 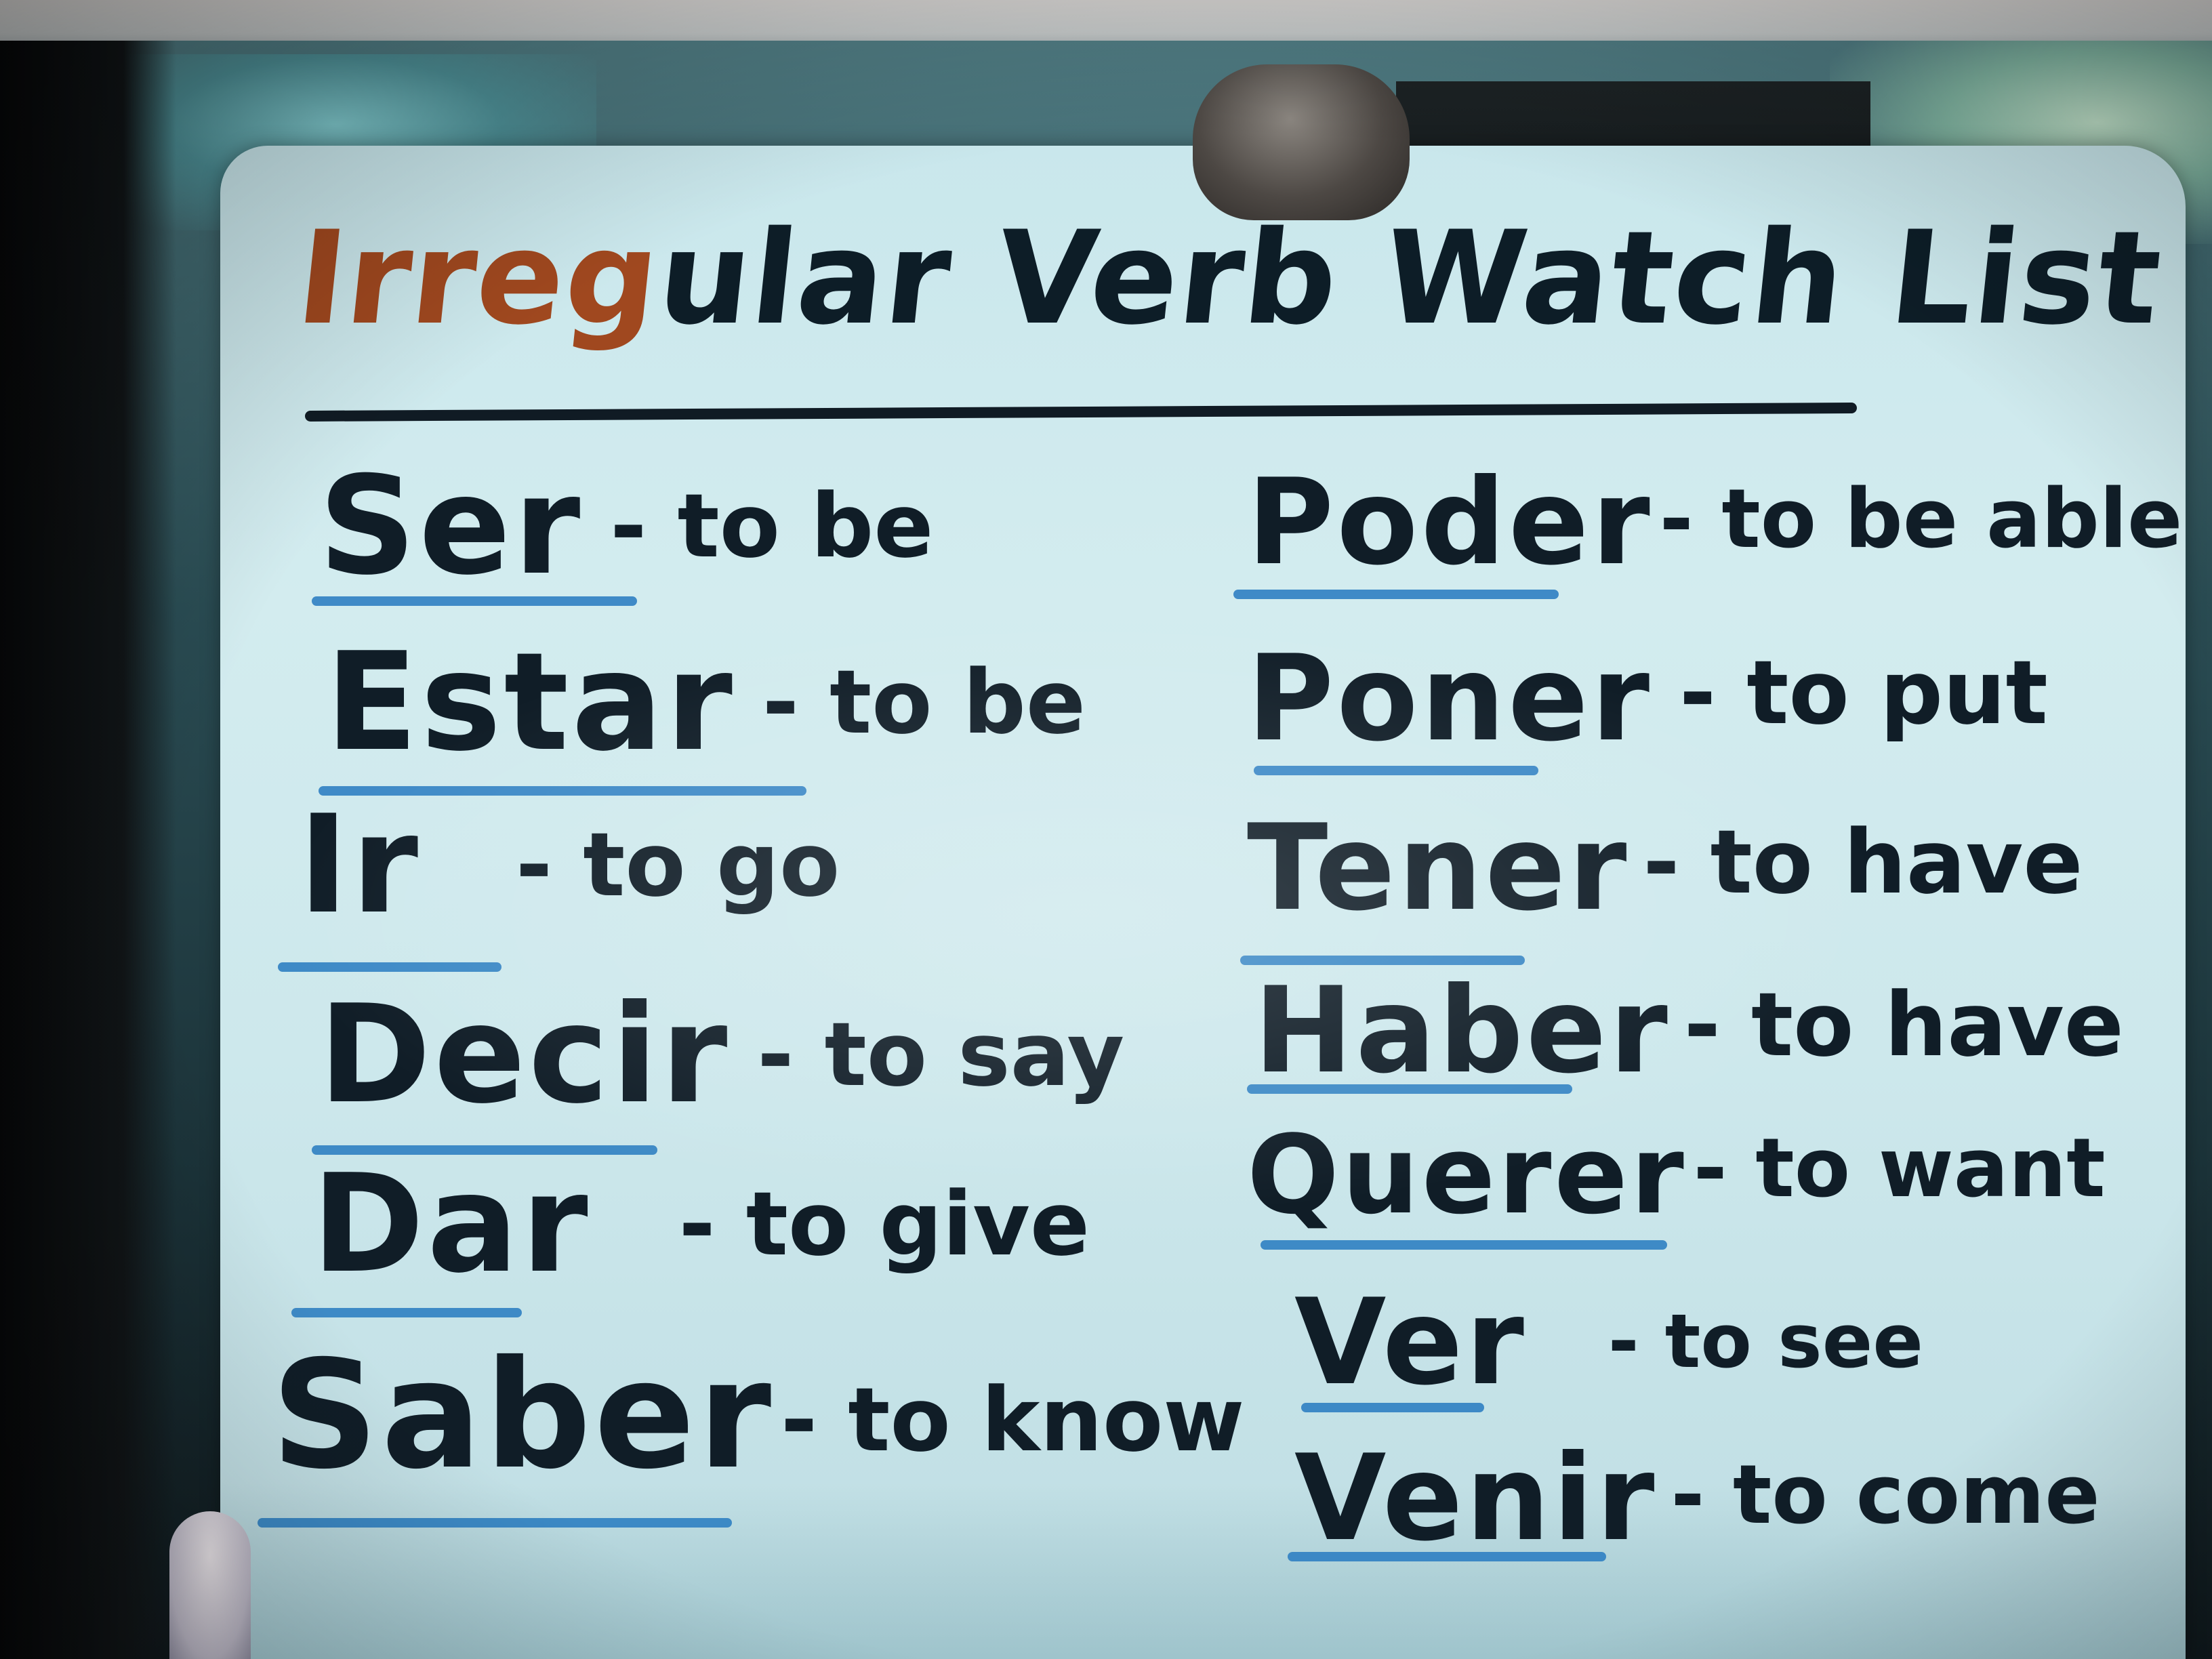 What do you see at coordinates (1467, 1175) in the screenshot?
I see `verb-word: Querer` at bounding box center [1467, 1175].